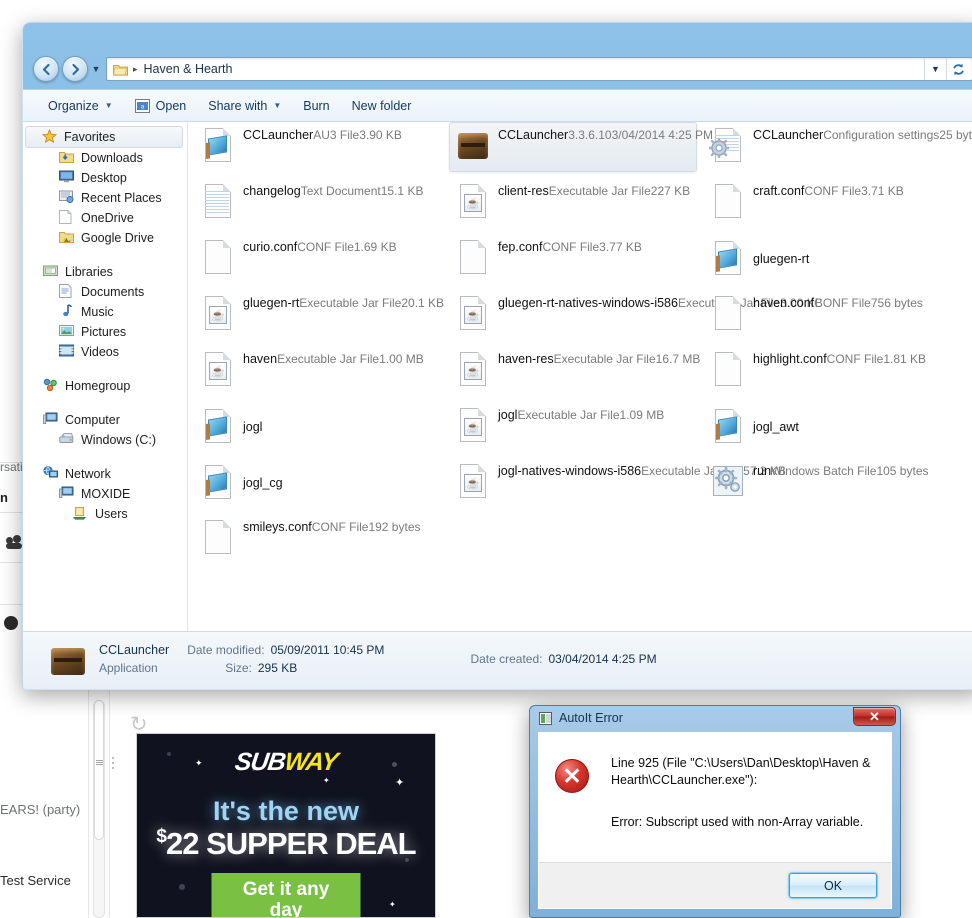 The image size is (972, 918). Describe the element at coordinates (715, 718) in the screenshot. I see `dialog-title-bar: AutoIt Error ✕` at that location.